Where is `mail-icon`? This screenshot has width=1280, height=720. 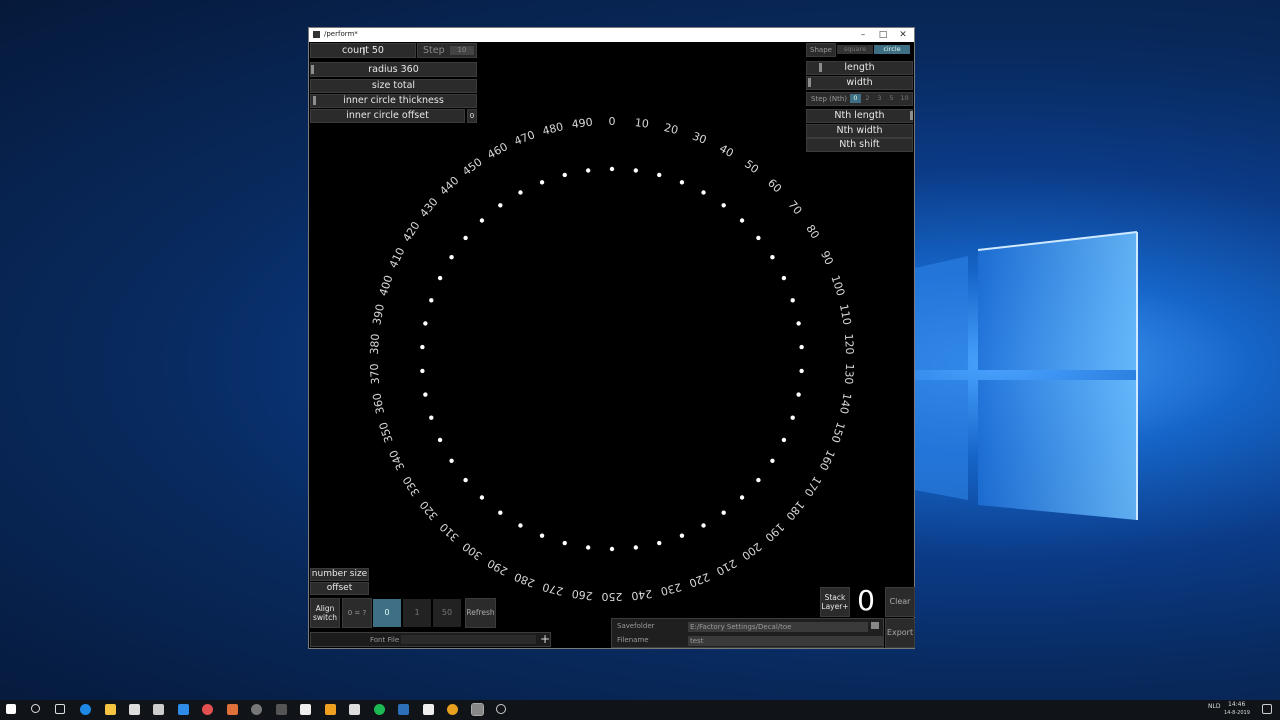
mail-icon is located at coordinates (158, 709).